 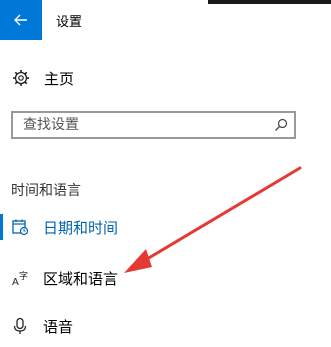 I want to click on nav-item-label: 语音, so click(x=58, y=326).